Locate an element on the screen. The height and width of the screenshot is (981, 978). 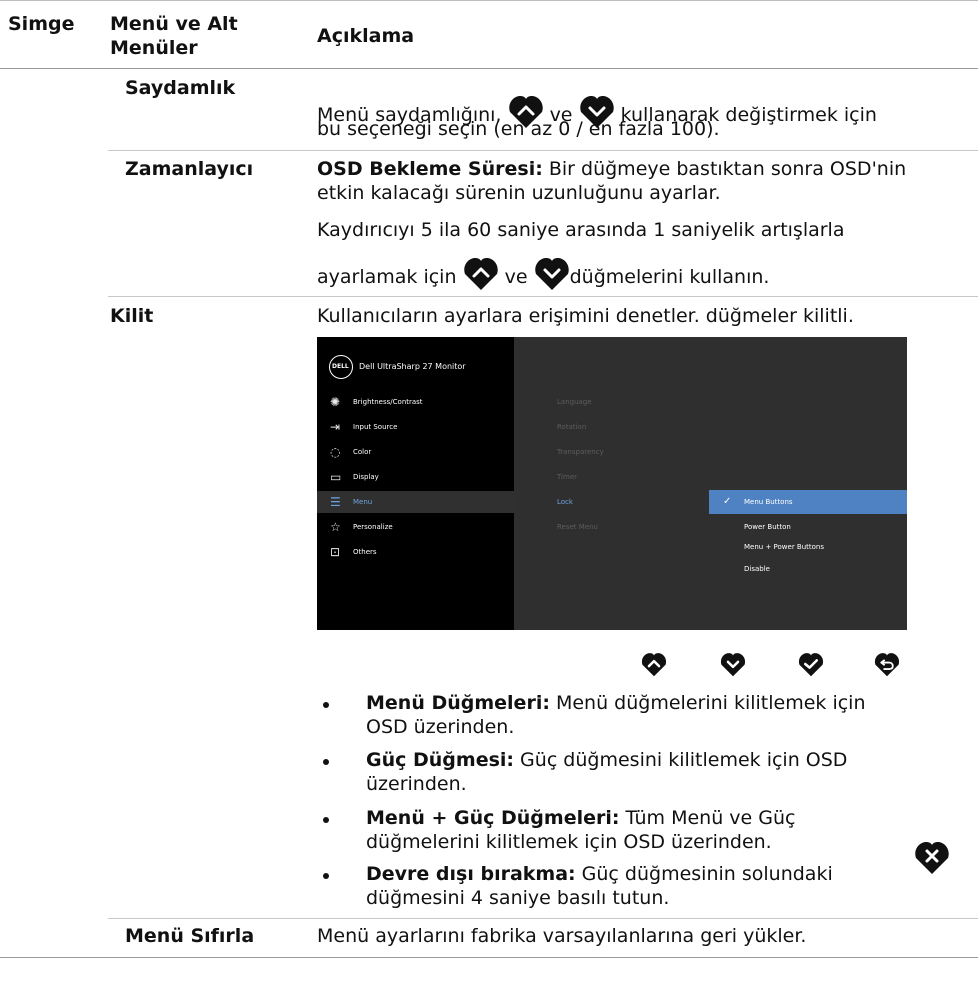
osd-menu-item: Personalize is located at coordinates (373, 527).